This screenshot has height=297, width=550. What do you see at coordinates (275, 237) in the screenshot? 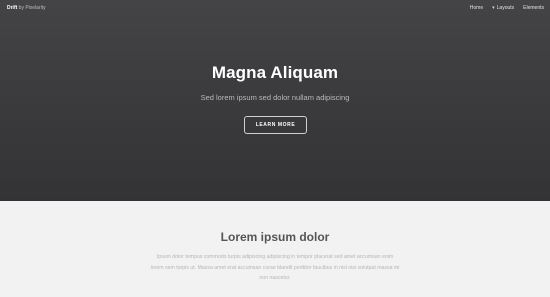
I see `section-title: Lorem ipsum dolor` at bounding box center [275, 237].